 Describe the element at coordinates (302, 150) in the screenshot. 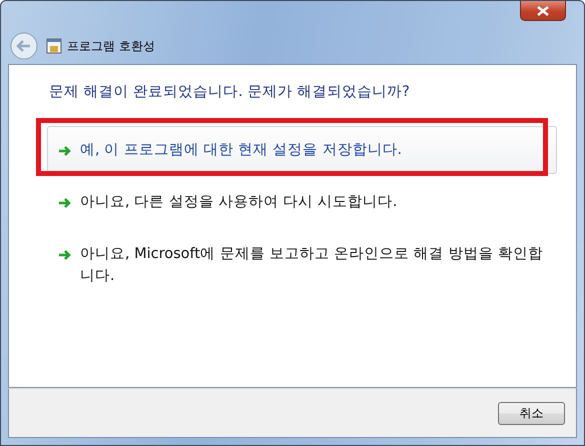

I see `command-link: 예, 이 프로그램에 대한 현재 설정을 저장합니다.` at that location.